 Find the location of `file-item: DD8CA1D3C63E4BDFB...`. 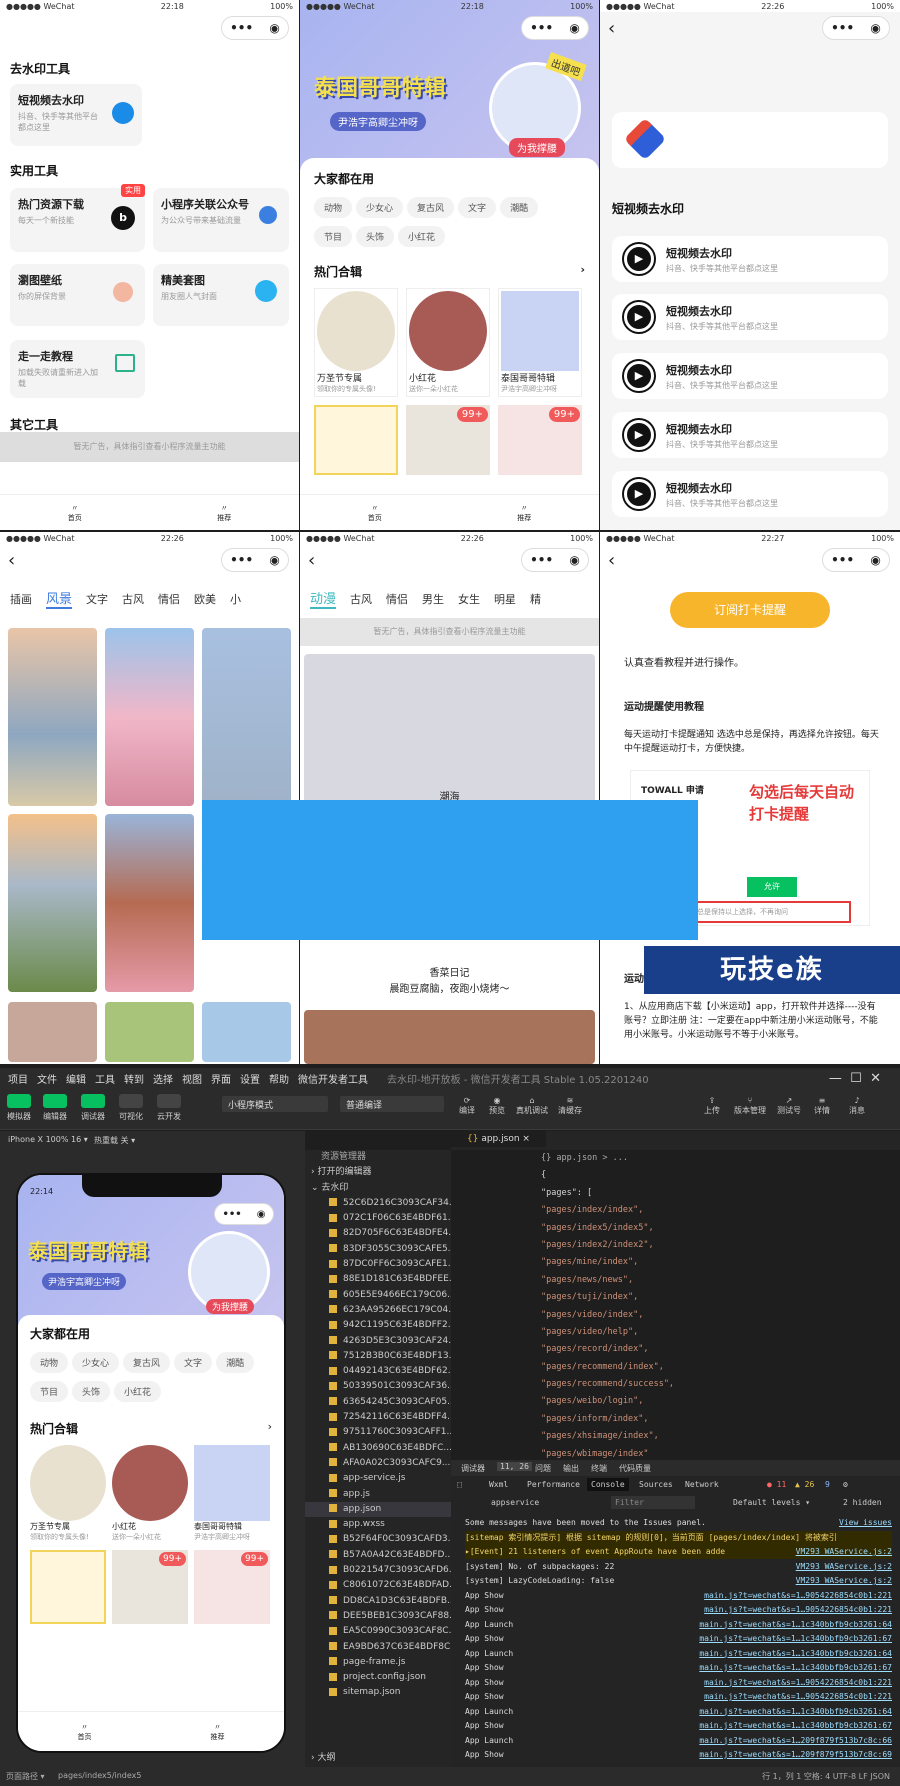

file-item: DD8CA1D3C63E4BDFB... is located at coordinates (378, 1601).